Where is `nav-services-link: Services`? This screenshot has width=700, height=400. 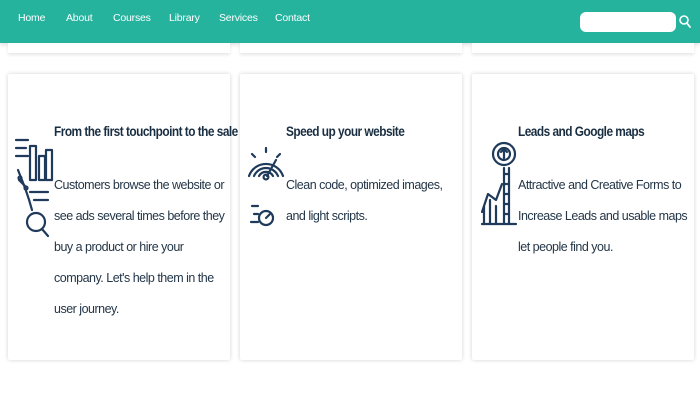
nav-services-link: Services is located at coordinates (238, 18).